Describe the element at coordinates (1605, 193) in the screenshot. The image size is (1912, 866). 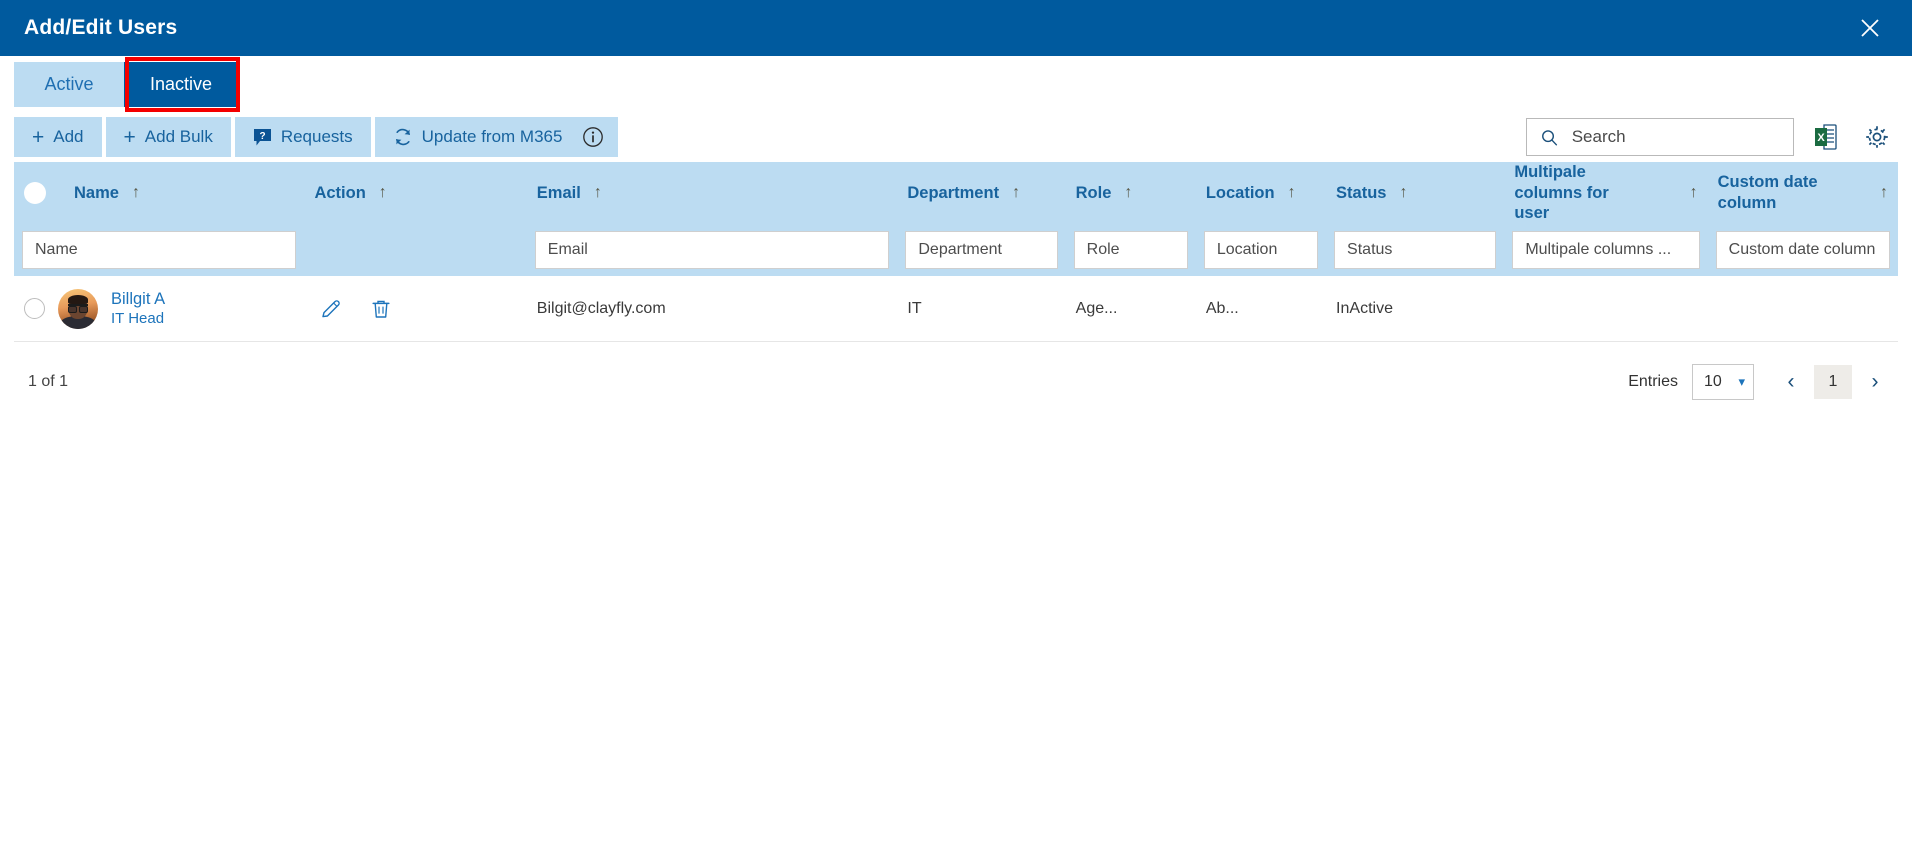
I see `column-header-multiple-columns: Multipale columns for user ↑` at that location.